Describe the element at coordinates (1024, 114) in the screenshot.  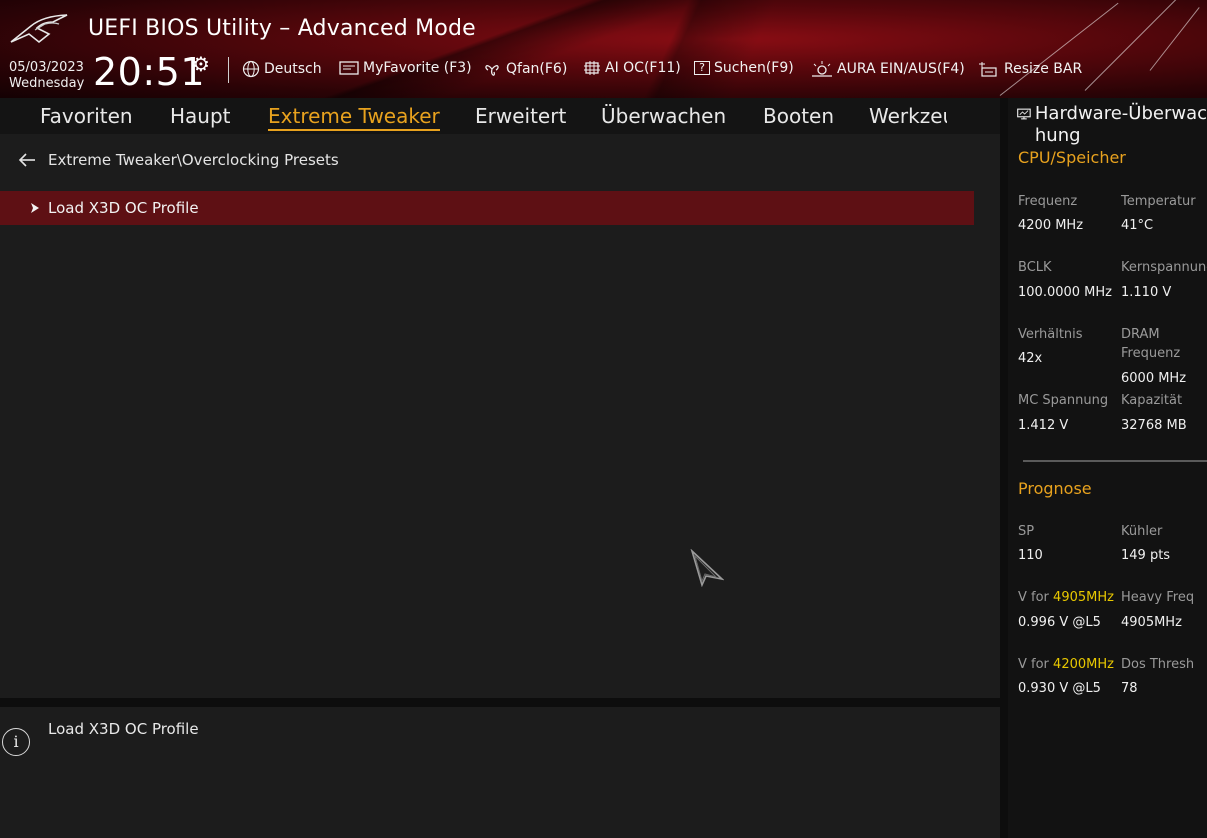
I see `monitor-icon` at that location.